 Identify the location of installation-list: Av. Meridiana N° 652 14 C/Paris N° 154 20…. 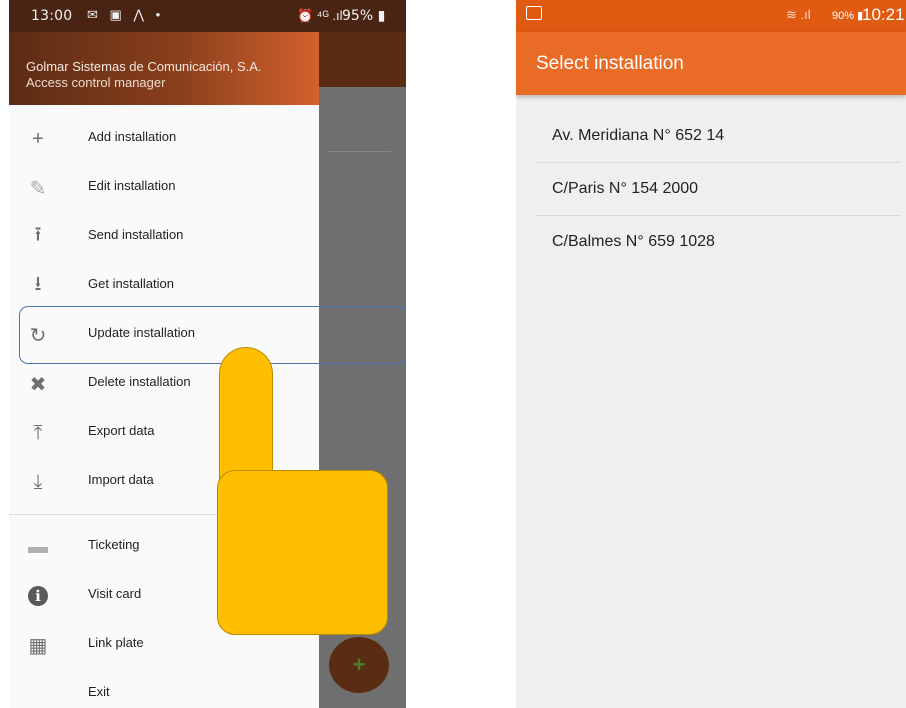
(711, 189).